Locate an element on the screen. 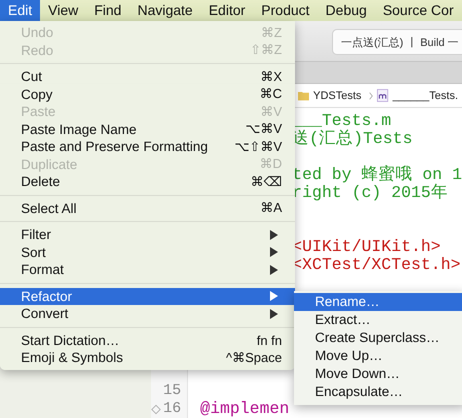 The height and width of the screenshot is (418, 462). code-line: ___Tests.m is located at coordinates (342, 120).